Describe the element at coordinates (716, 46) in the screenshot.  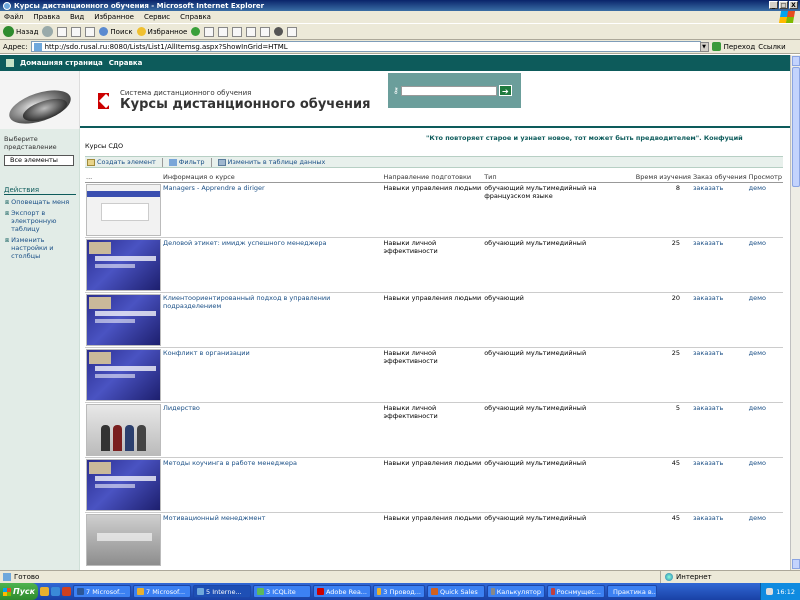
I see `go-arrow-icon` at that location.